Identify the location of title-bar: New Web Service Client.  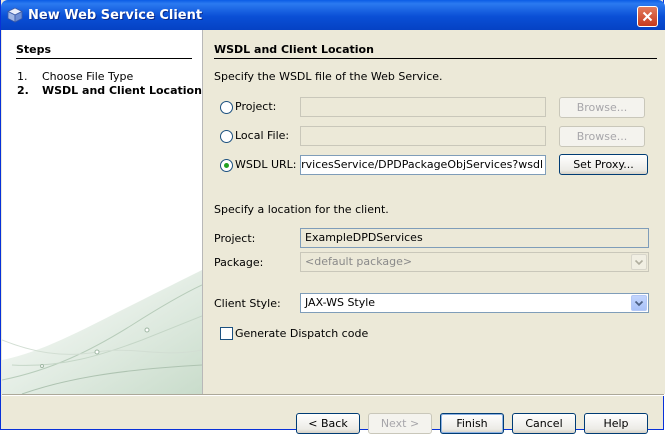
(333, 15).